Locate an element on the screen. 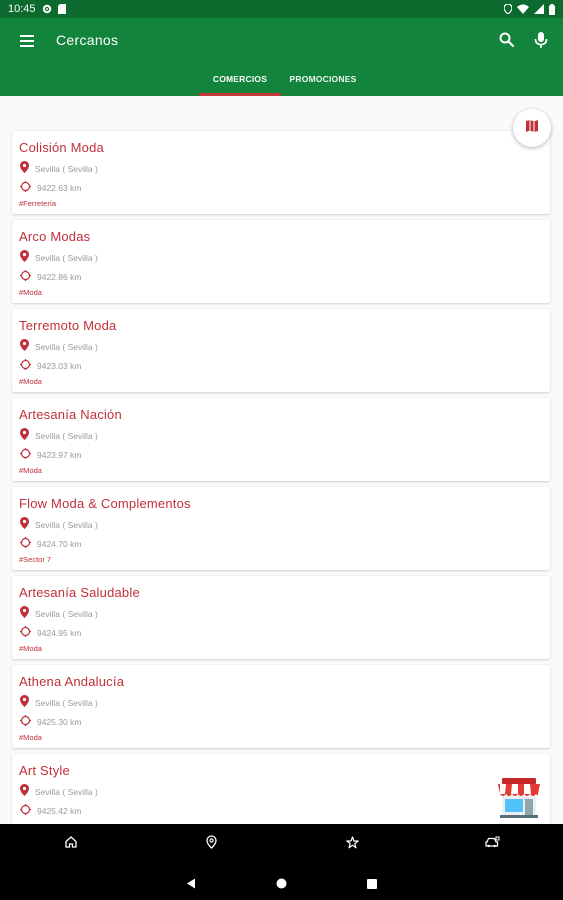 Image resolution: width=563 pixels, height=900 pixels. place-icon is located at coordinates (211, 842).